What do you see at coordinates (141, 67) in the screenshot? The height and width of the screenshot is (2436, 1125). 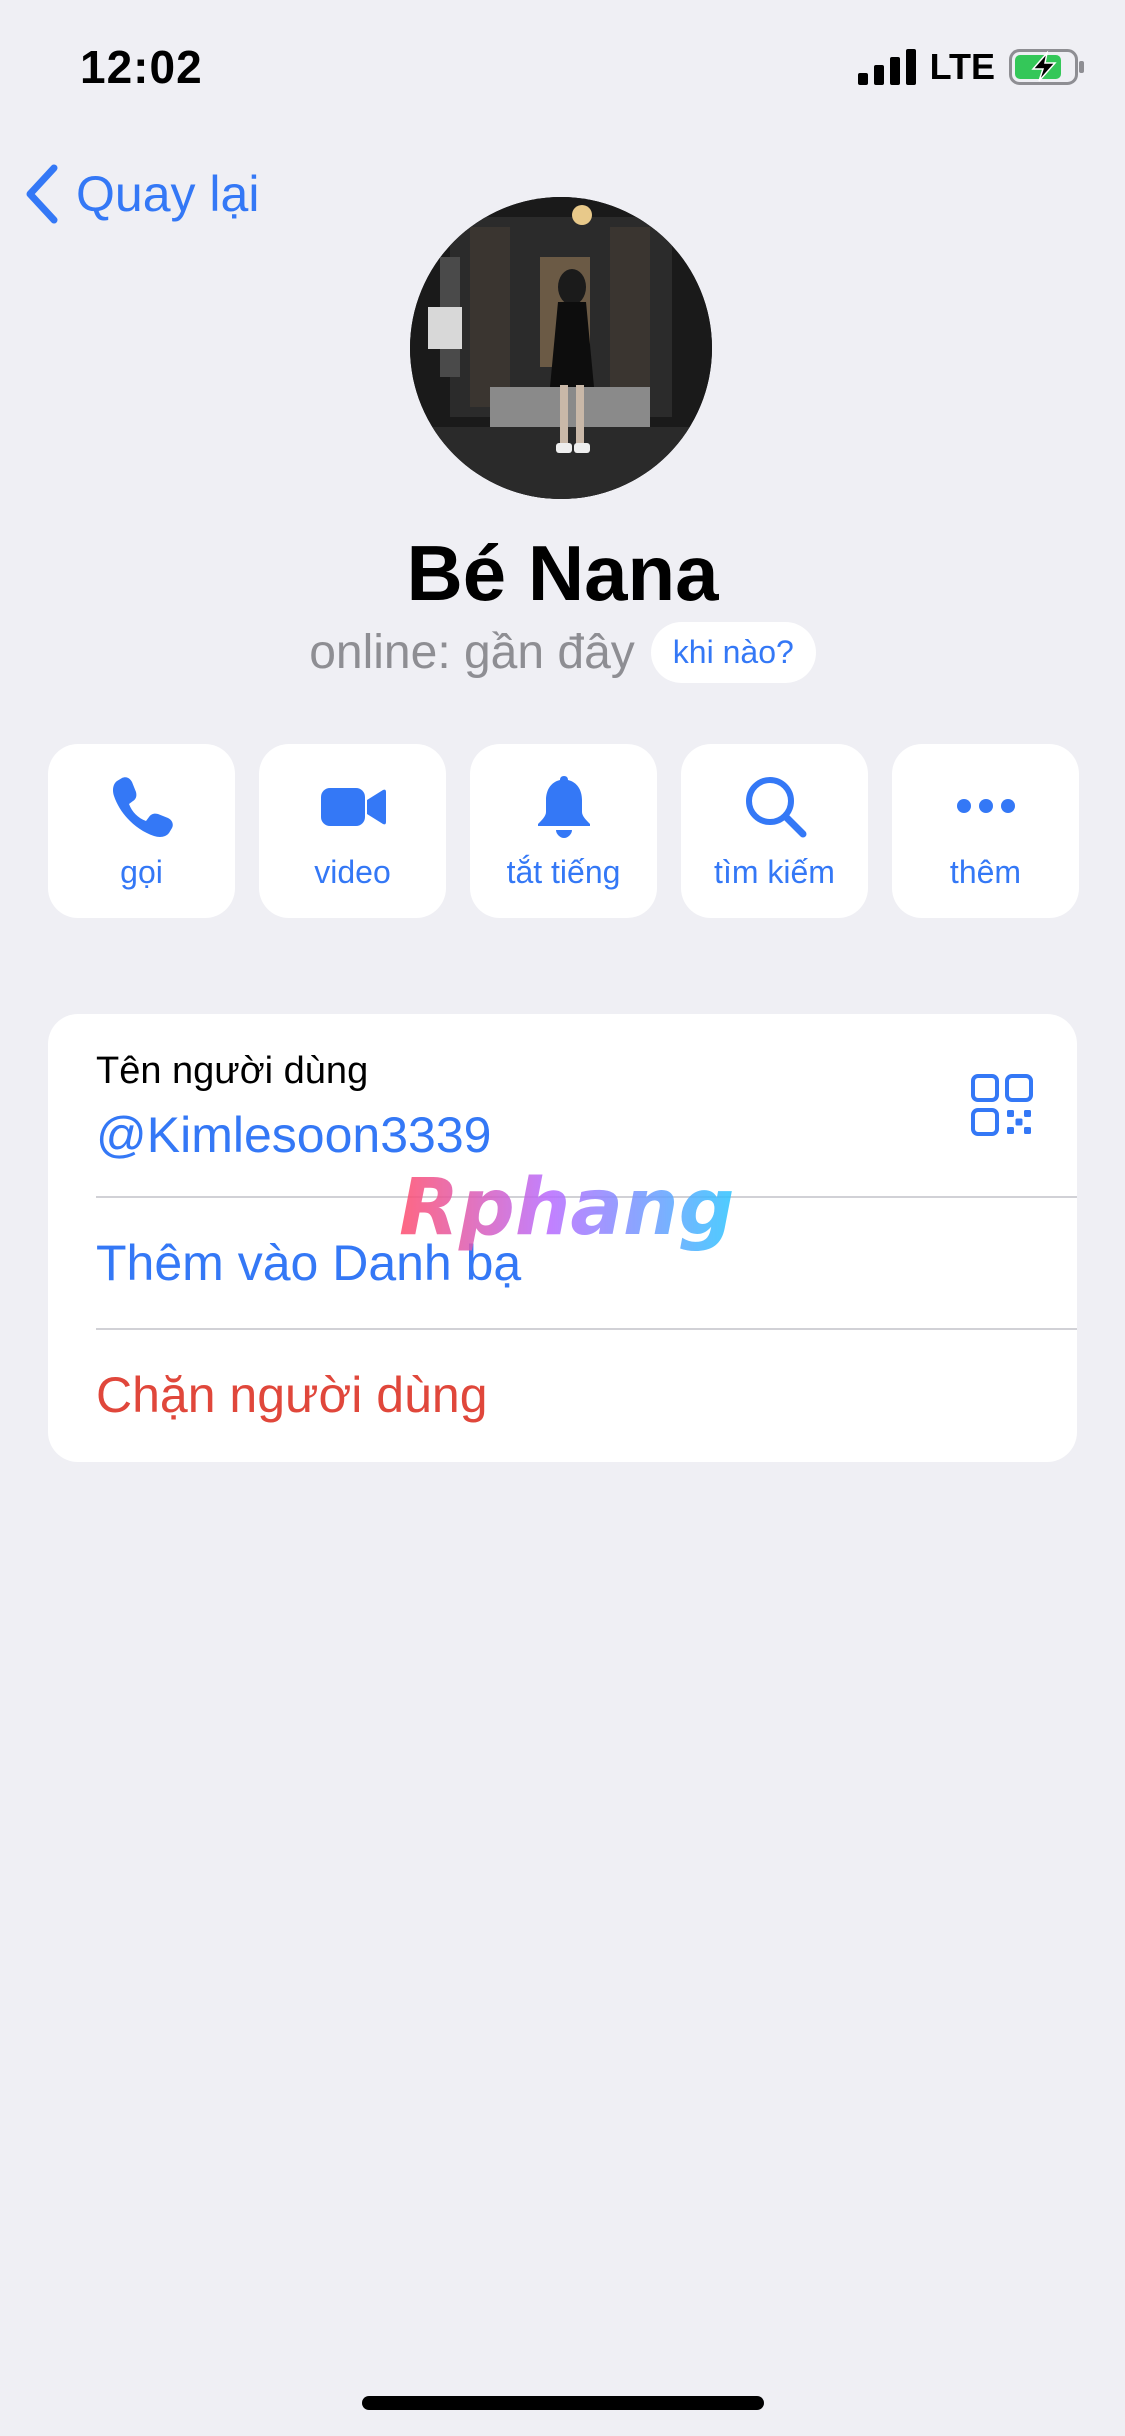 I see `status-time: 12:02` at bounding box center [141, 67].